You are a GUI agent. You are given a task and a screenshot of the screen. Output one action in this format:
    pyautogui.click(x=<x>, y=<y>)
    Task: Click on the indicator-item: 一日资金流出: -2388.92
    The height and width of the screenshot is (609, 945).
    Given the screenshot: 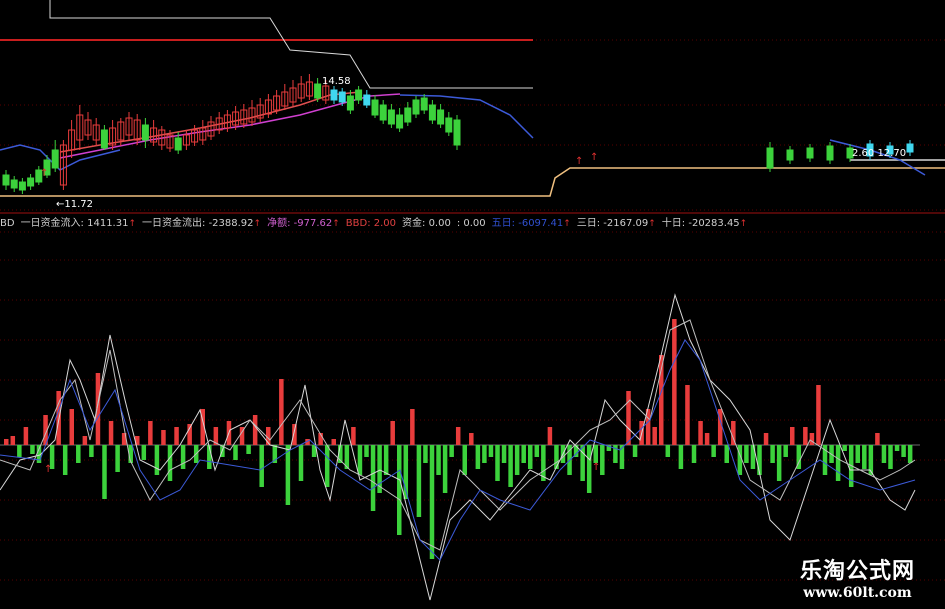 What is the action you would take?
    pyautogui.click(x=198, y=223)
    